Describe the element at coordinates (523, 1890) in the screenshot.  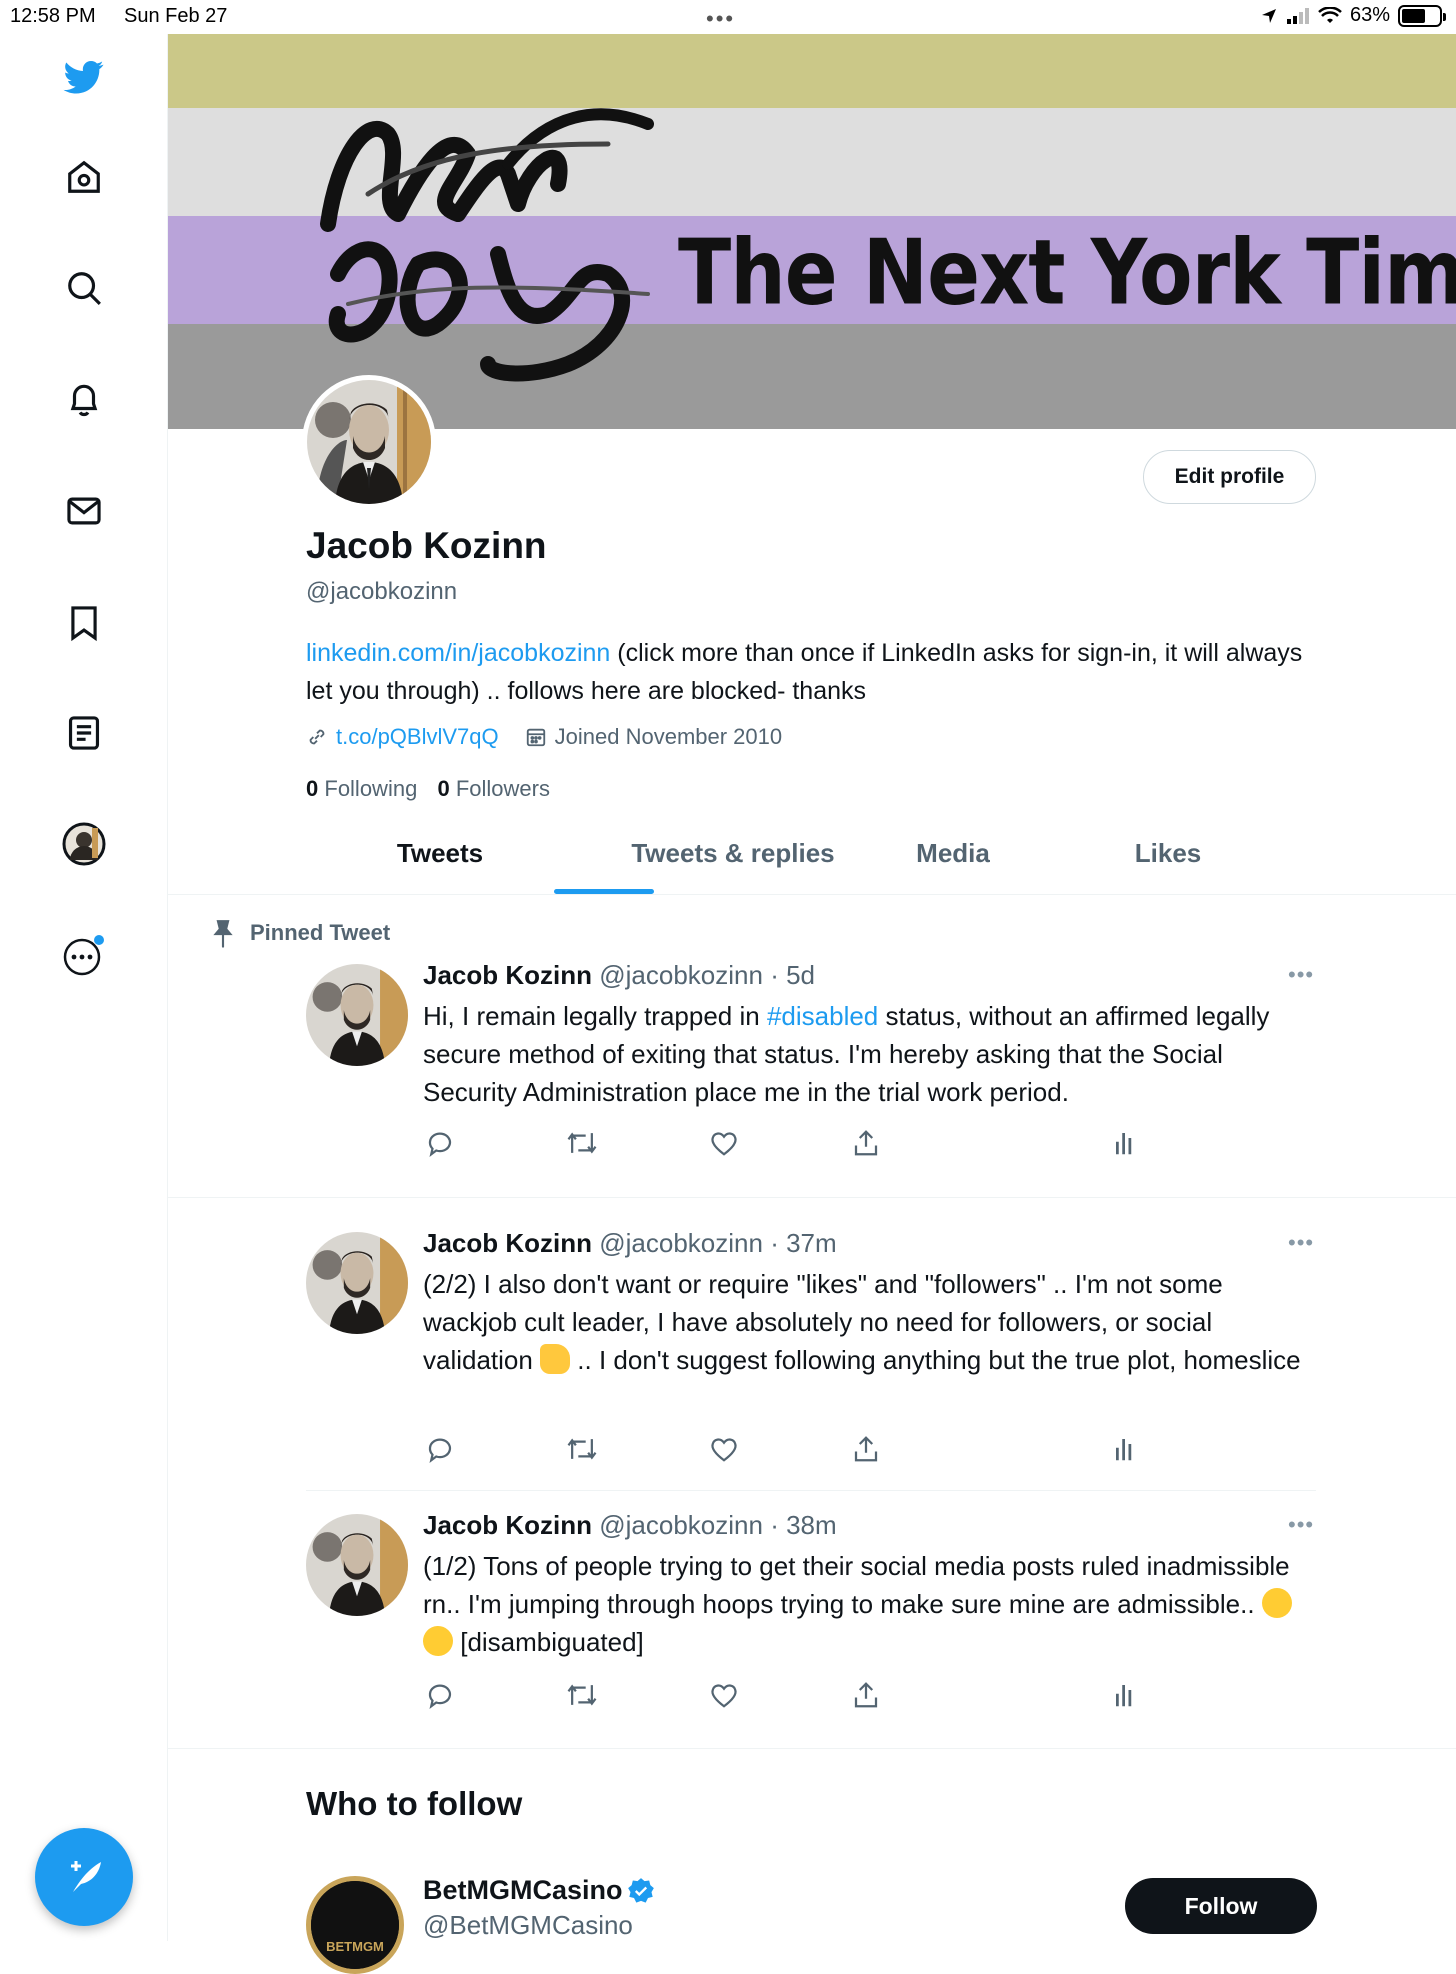
I see `suggested-account-name: BetMGMCasino` at that location.